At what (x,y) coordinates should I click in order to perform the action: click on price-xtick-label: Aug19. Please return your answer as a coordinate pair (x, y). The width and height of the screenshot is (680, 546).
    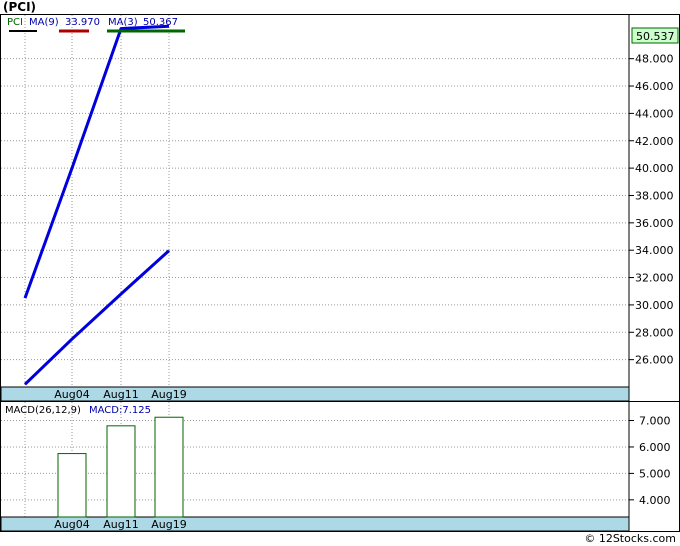
    Looking at the image, I should click on (168, 394).